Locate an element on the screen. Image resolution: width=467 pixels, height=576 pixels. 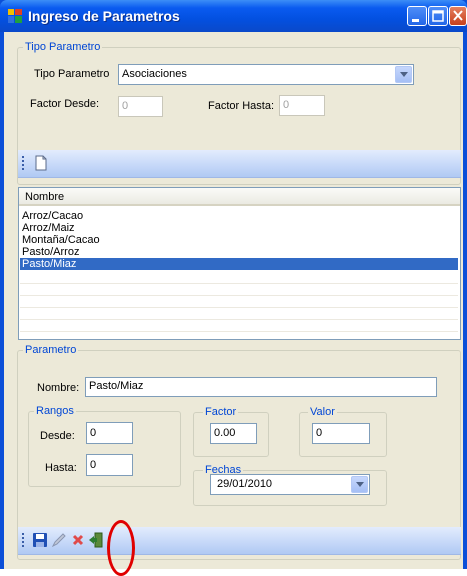
edit-pencil-icon is located at coordinates (59, 540).